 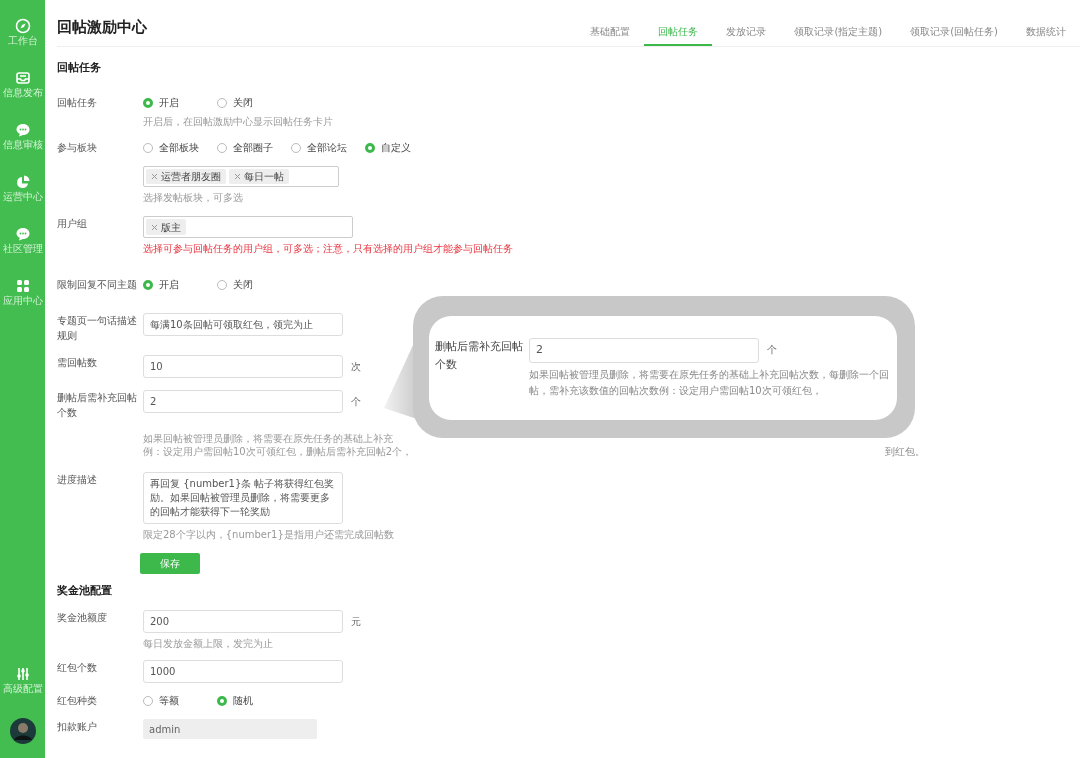 What do you see at coordinates (243, 498) in the screenshot?
I see `text-area: 再回复 {number1}条 帖子将获得红包奖励。如果回帖被管理员删除，将需要更多的回帖才能获得下一轮奖励` at bounding box center [243, 498].